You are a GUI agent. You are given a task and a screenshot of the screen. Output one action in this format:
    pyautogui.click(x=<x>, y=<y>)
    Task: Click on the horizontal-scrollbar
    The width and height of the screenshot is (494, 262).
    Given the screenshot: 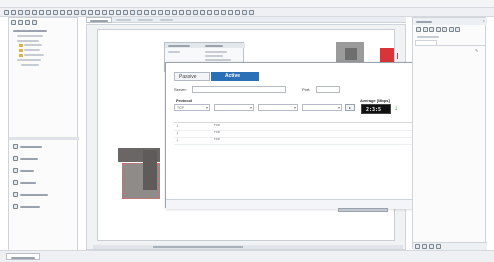 What is the action you would take?
    pyautogui.click(x=248, y=247)
    